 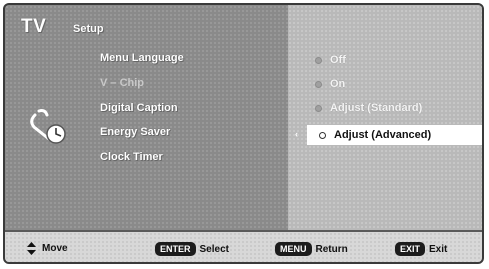 I want to click on tv-title: TV, so click(x=34, y=26).